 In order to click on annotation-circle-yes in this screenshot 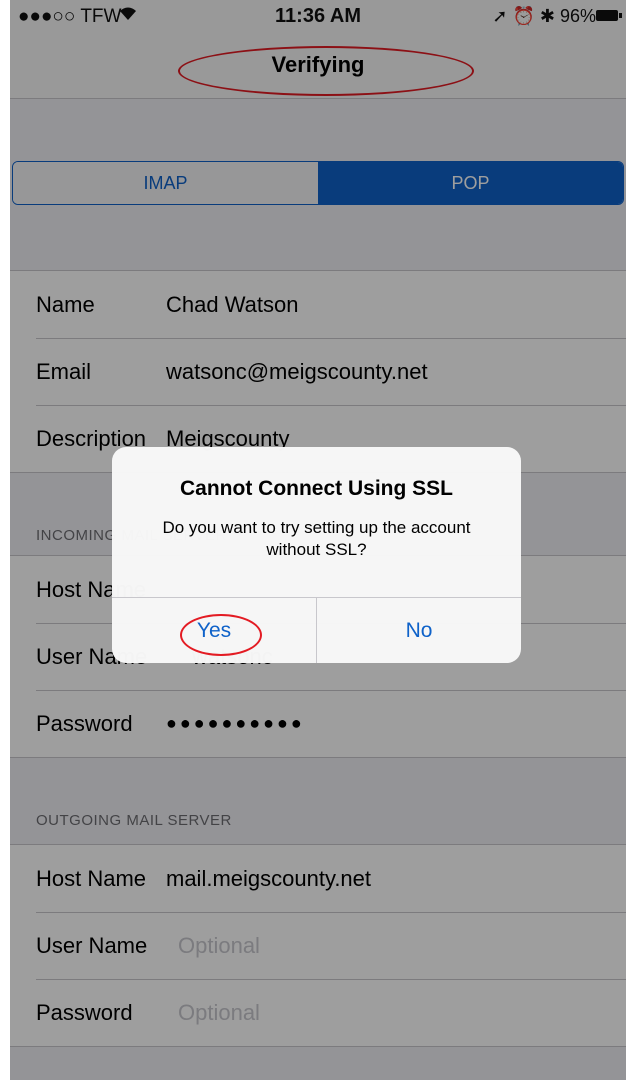, I will do `click(221, 635)`.